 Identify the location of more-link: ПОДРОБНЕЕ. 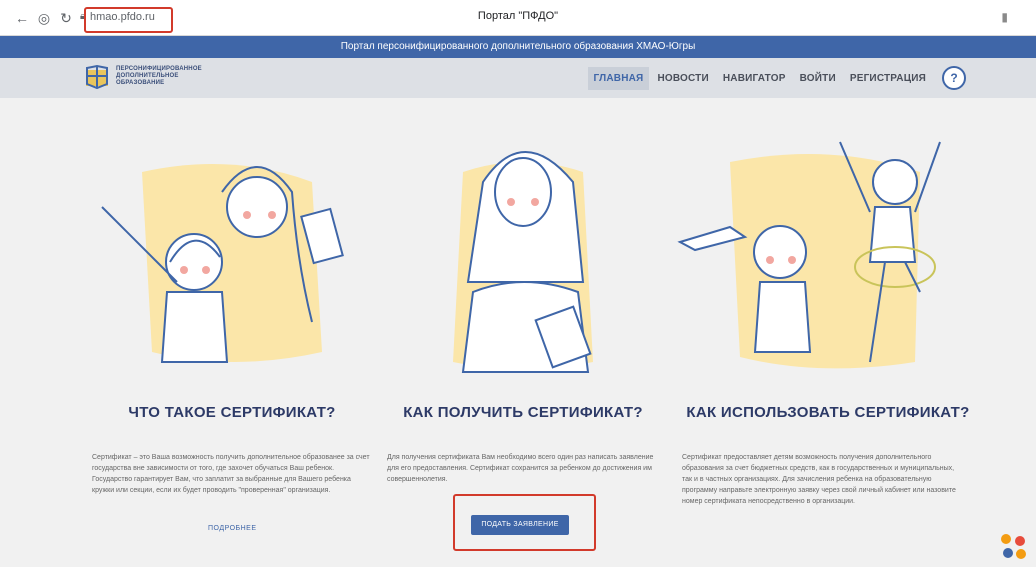
(232, 528).